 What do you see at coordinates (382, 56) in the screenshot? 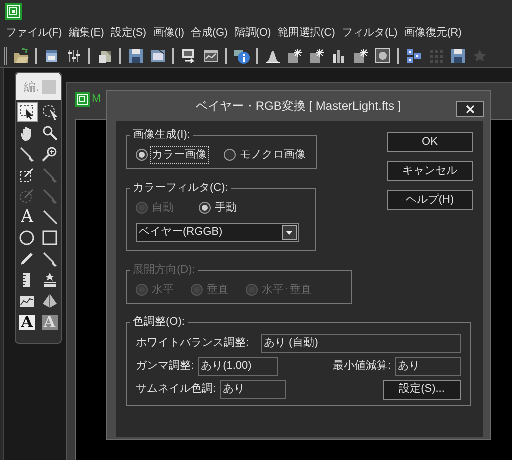
I see `glow-square-icon` at bounding box center [382, 56].